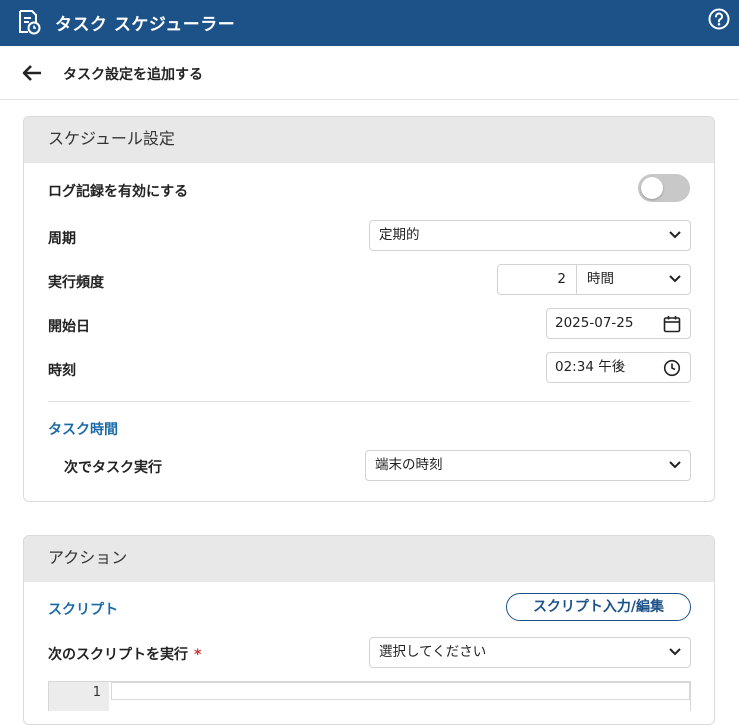 The height and width of the screenshot is (725, 739). What do you see at coordinates (145, 25) in the screenshot?
I see `app-title: タスク スケジューラー` at bounding box center [145, 25].